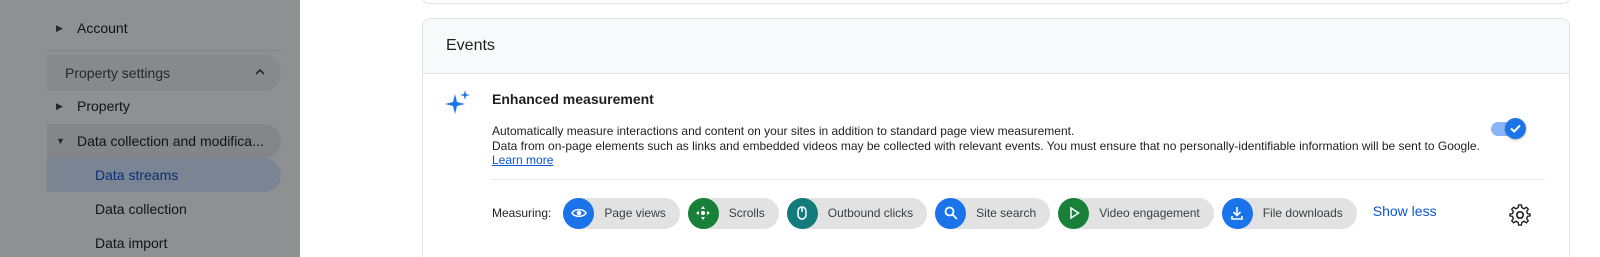  What do you see at coordinates (746, 213) in the screenshot?
I see `chip-label: Scrolls` at bounding box center [746, 213].